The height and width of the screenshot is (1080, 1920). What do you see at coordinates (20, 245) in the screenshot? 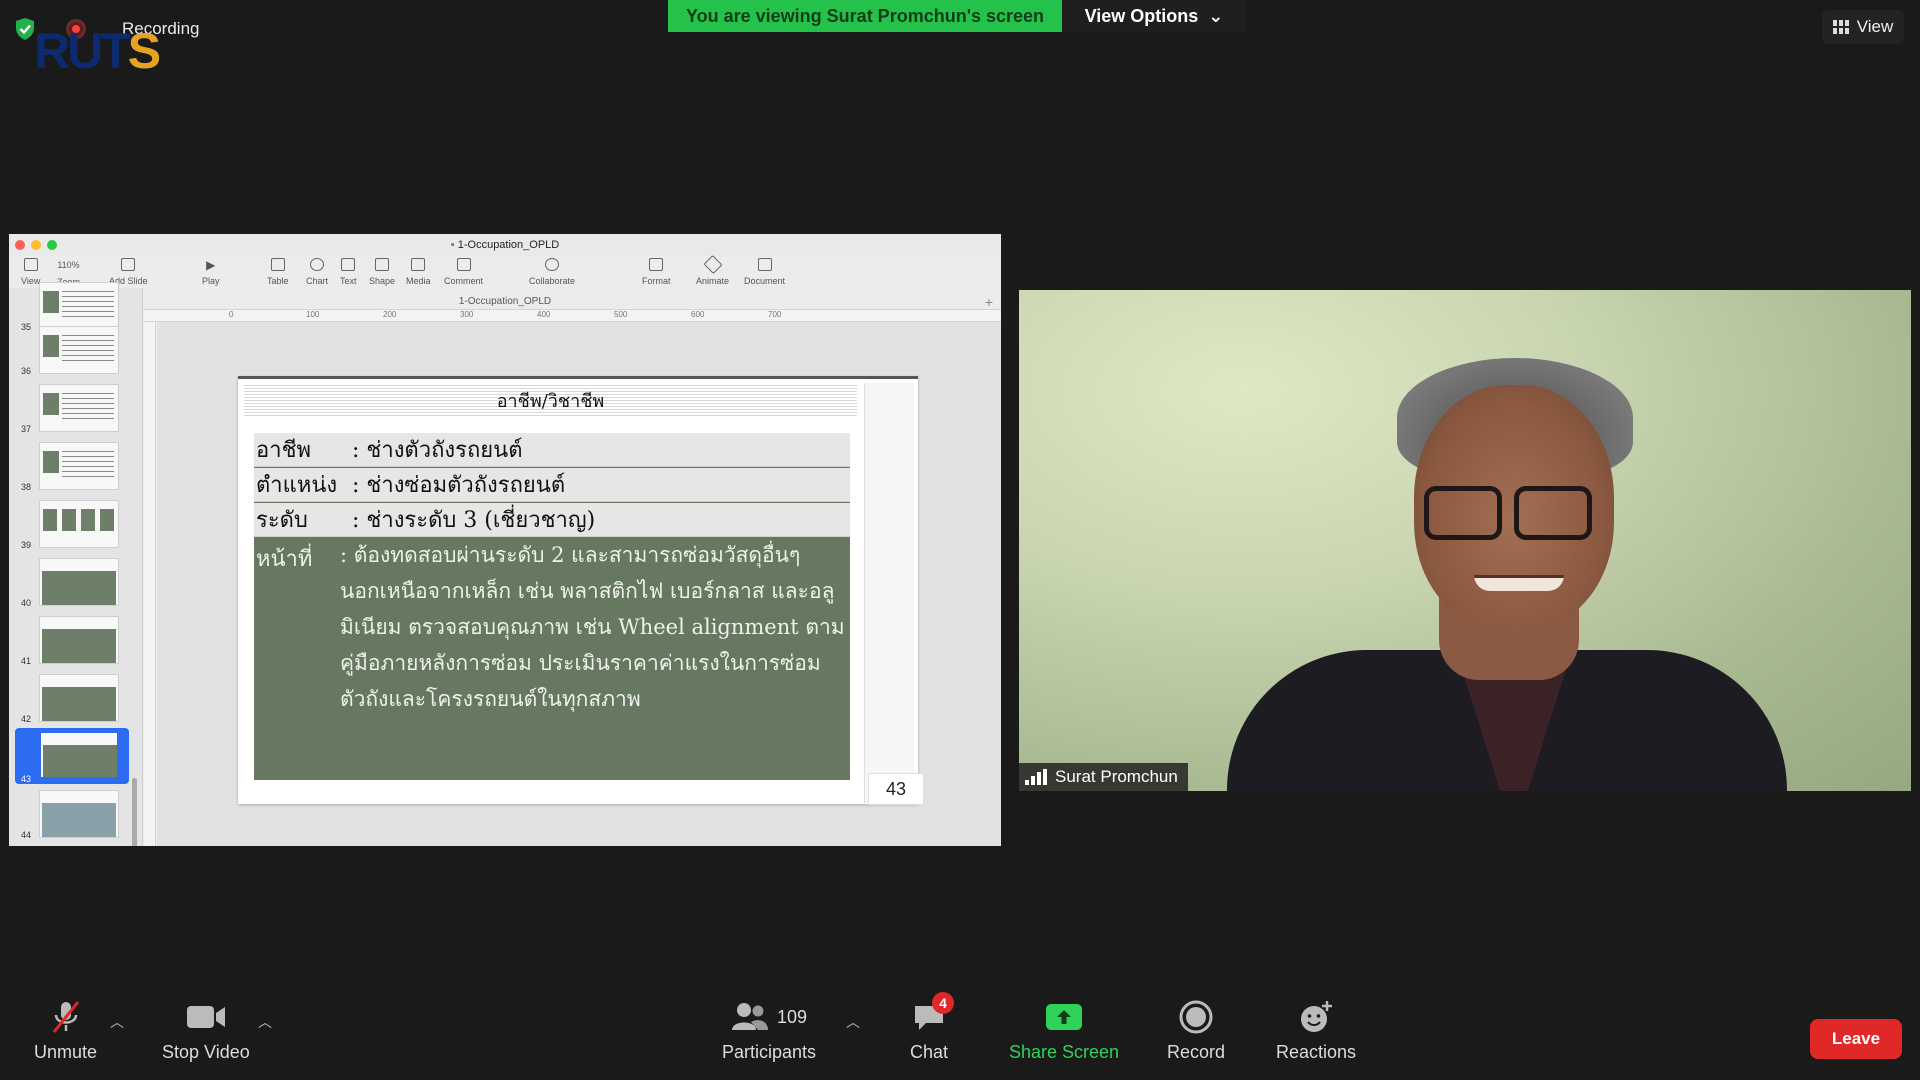
I see `close-window-icon` at bounding box center [20, 245].